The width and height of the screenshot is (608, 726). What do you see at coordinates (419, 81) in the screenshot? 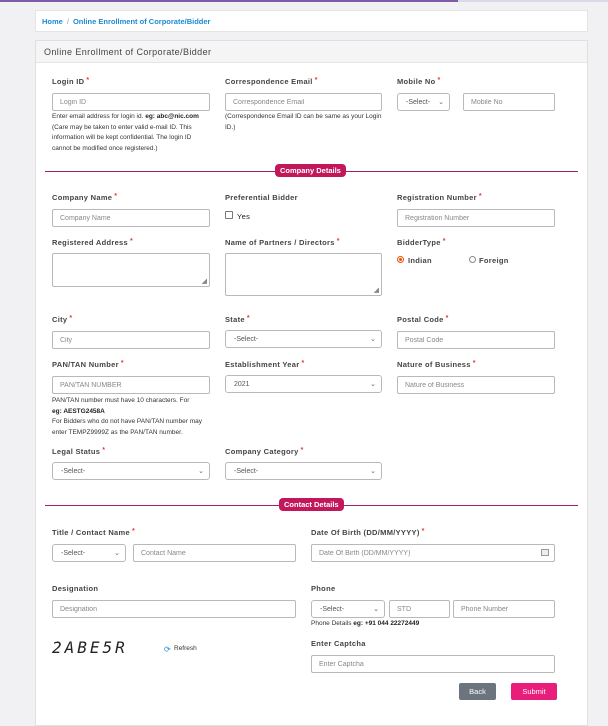
I see `mobile-no-label: Mobile No *` at bounding box center [419, 81].